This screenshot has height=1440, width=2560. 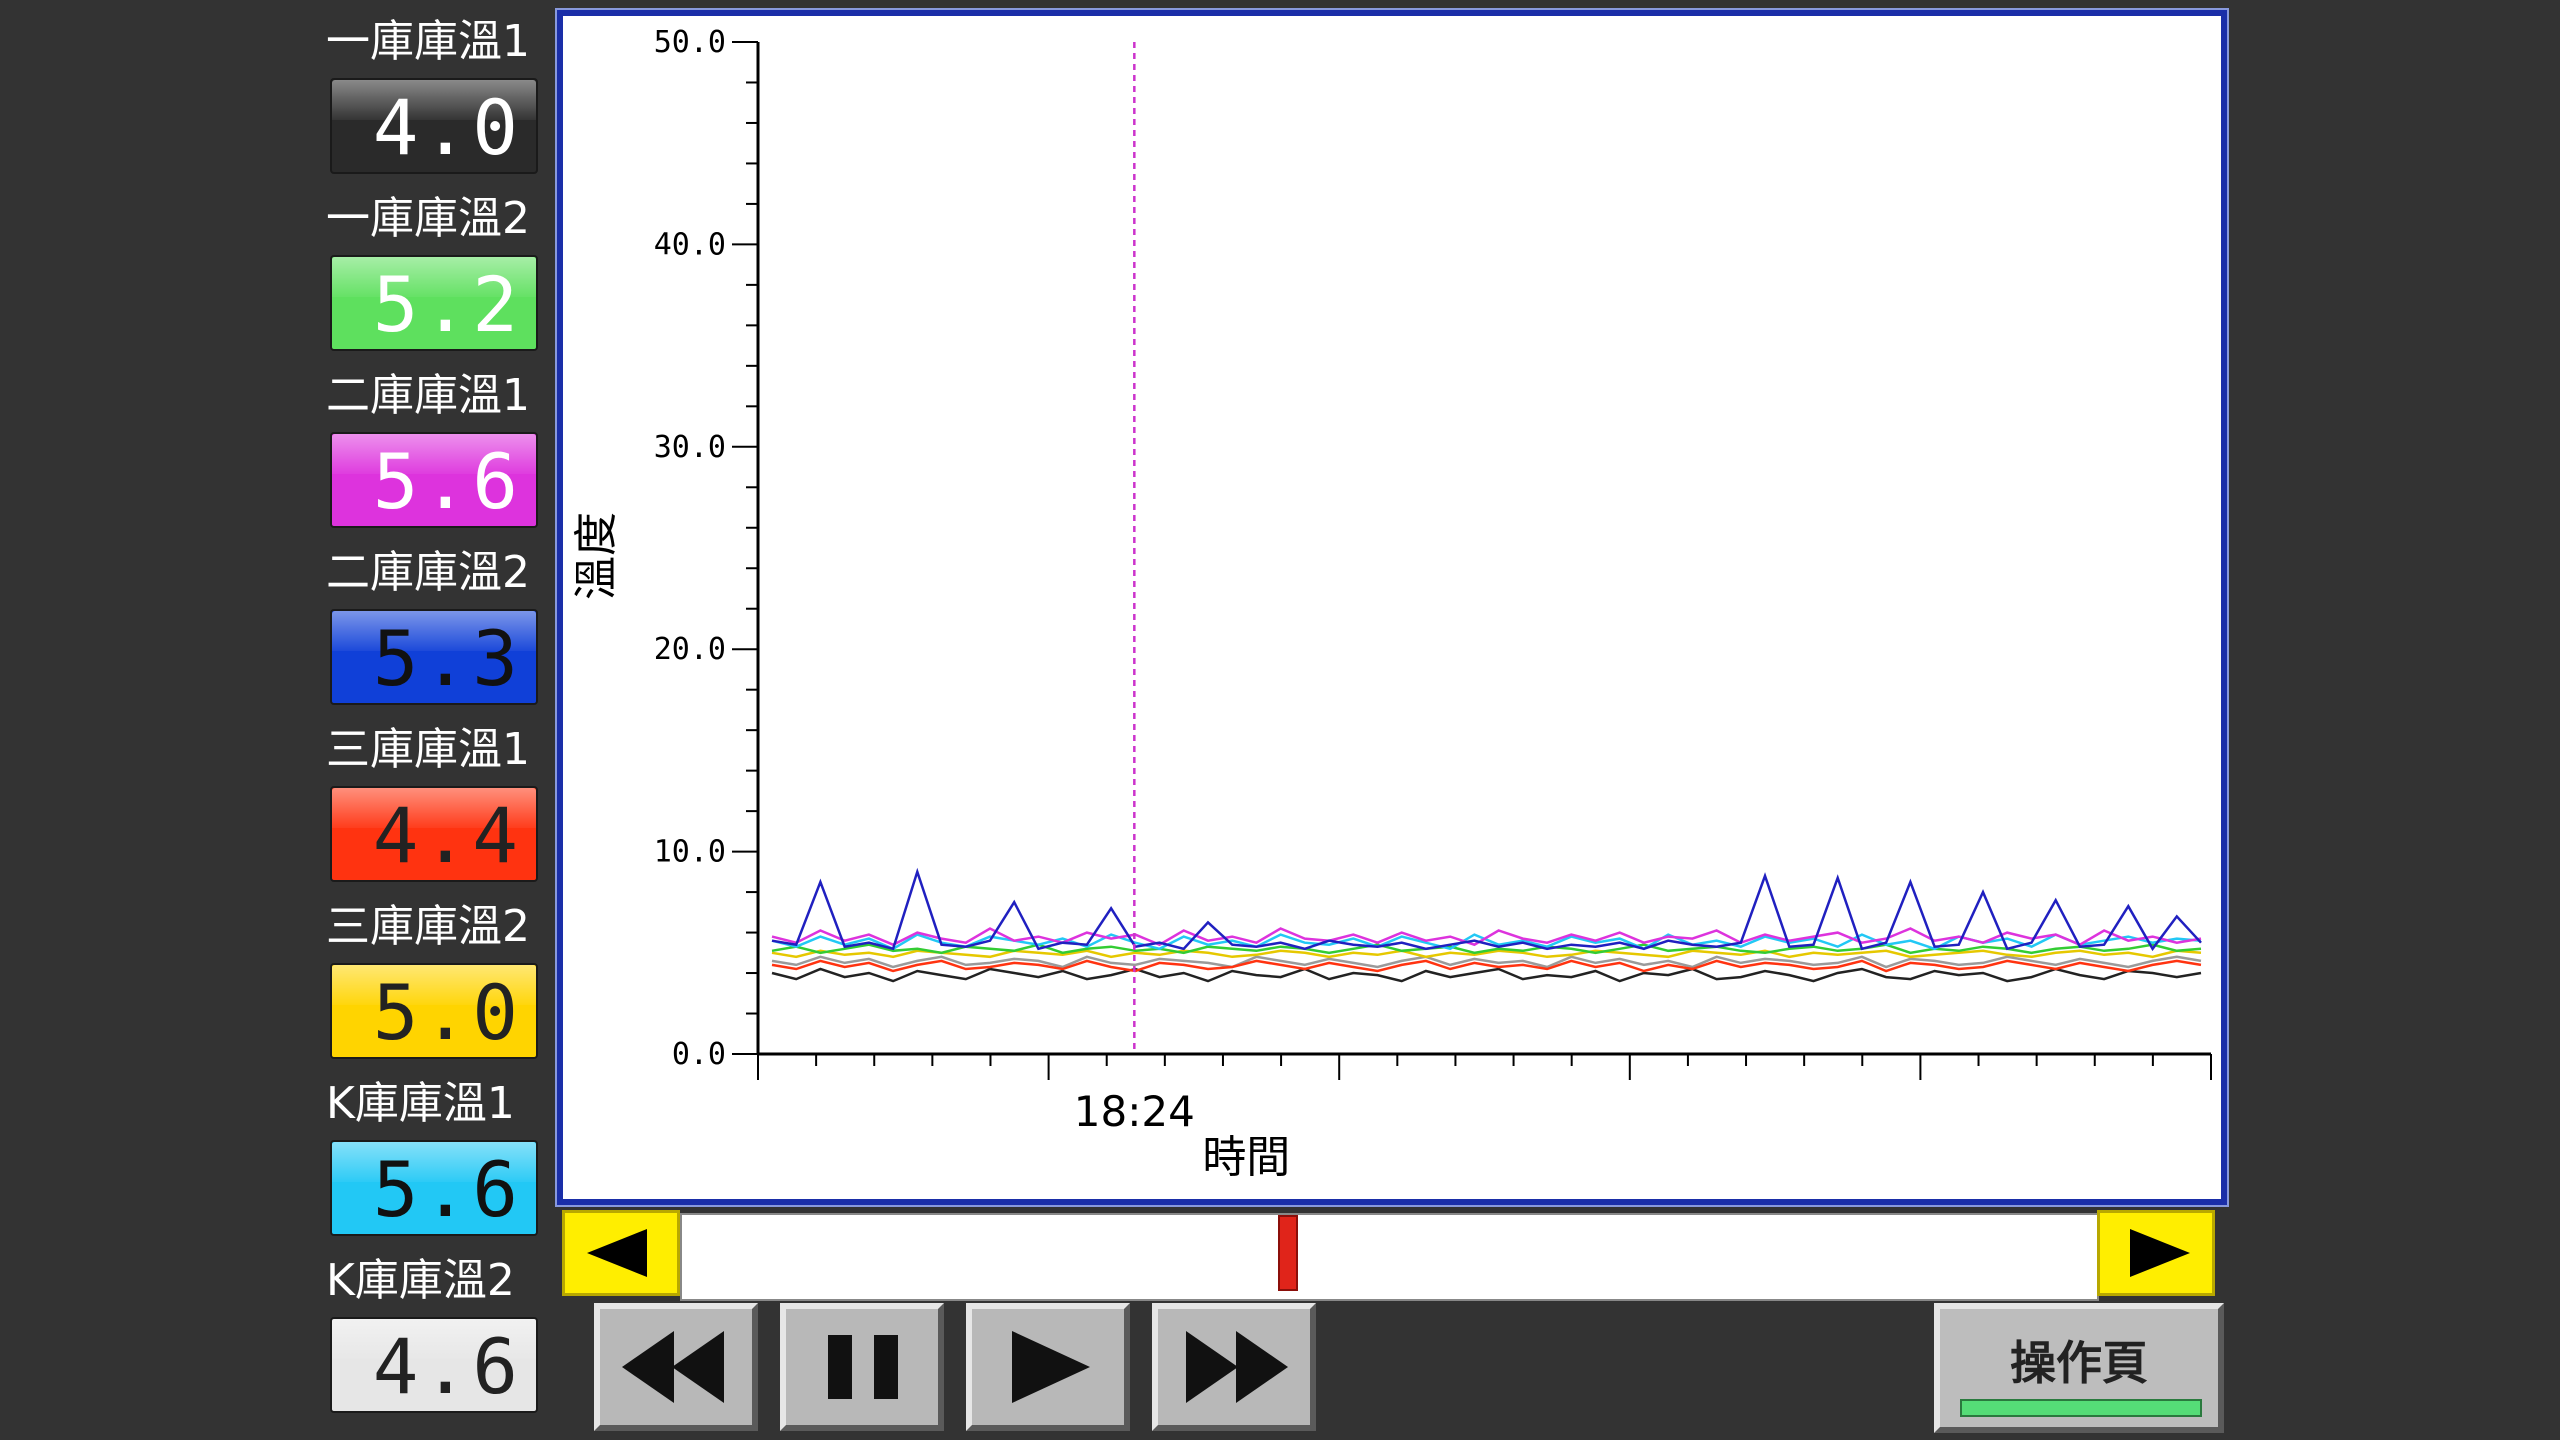 What do you see at coordinates (690, 447) in the screenshot?
I see `y-tick-label: 30.0` at bounding box center [690, 447].